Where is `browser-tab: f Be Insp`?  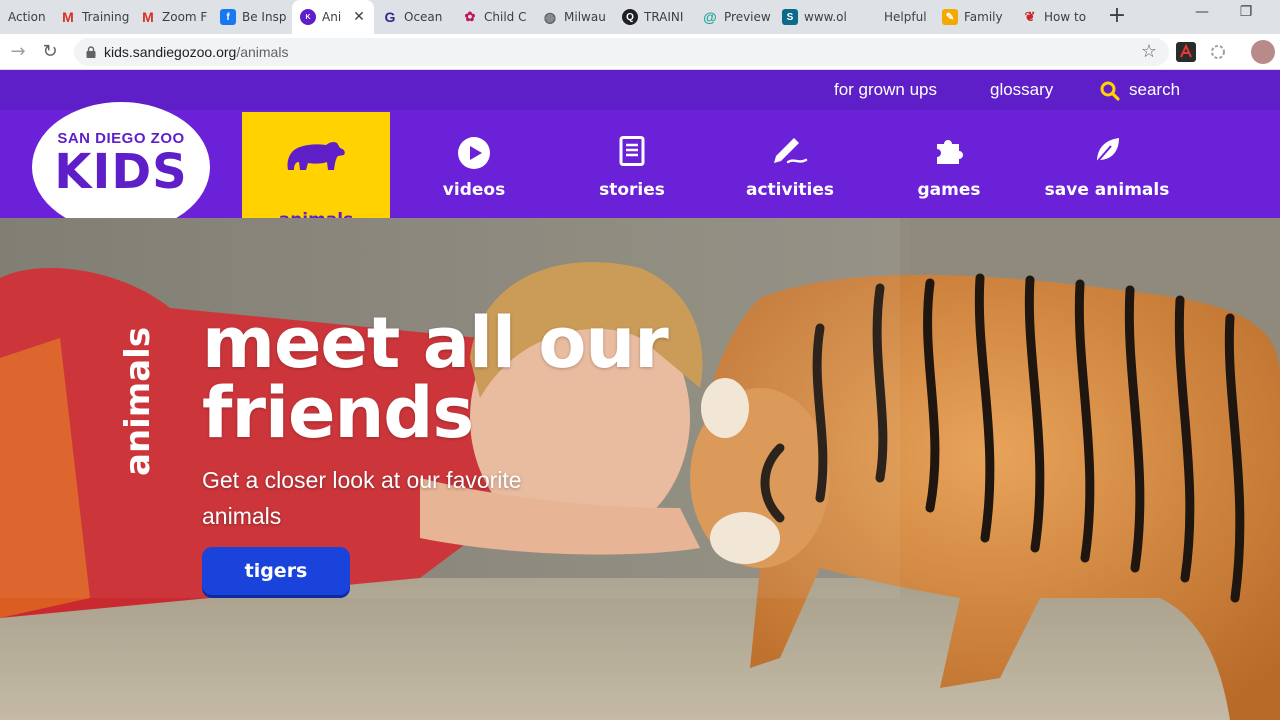
browser-tab: f Be Insp is located at coordinates (252, 17).